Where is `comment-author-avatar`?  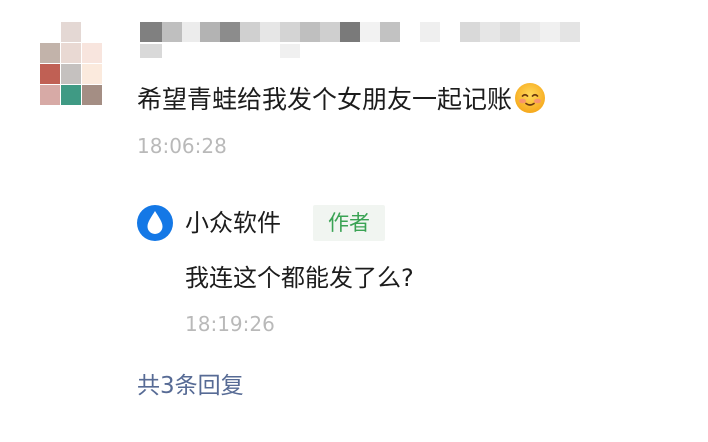
comment-author-avatar is located at coordinates (71, 63).